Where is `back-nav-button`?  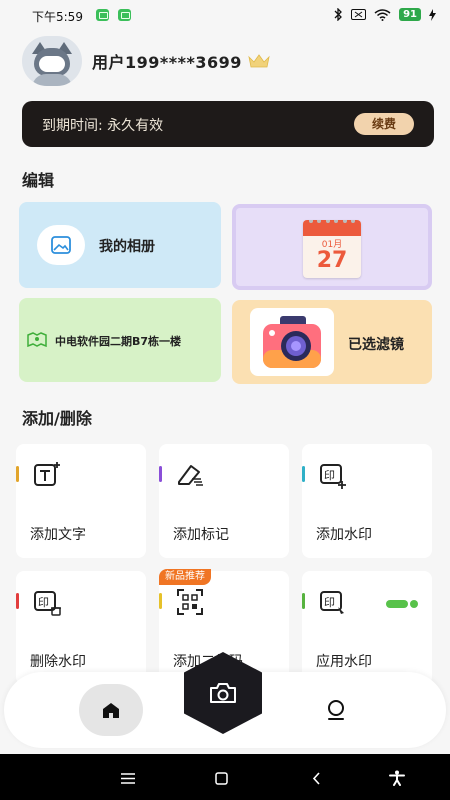
back-nav-button is located at coordinates (316, 778).